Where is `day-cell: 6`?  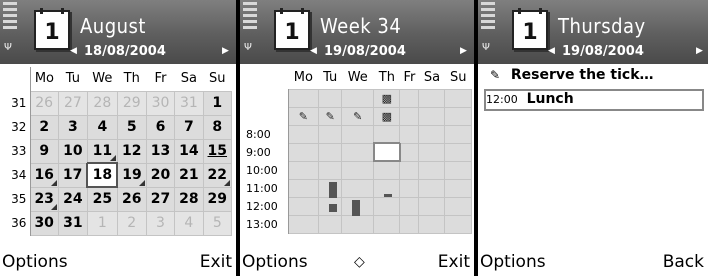 day-cell: 6 is located at coordinates (160, 127).